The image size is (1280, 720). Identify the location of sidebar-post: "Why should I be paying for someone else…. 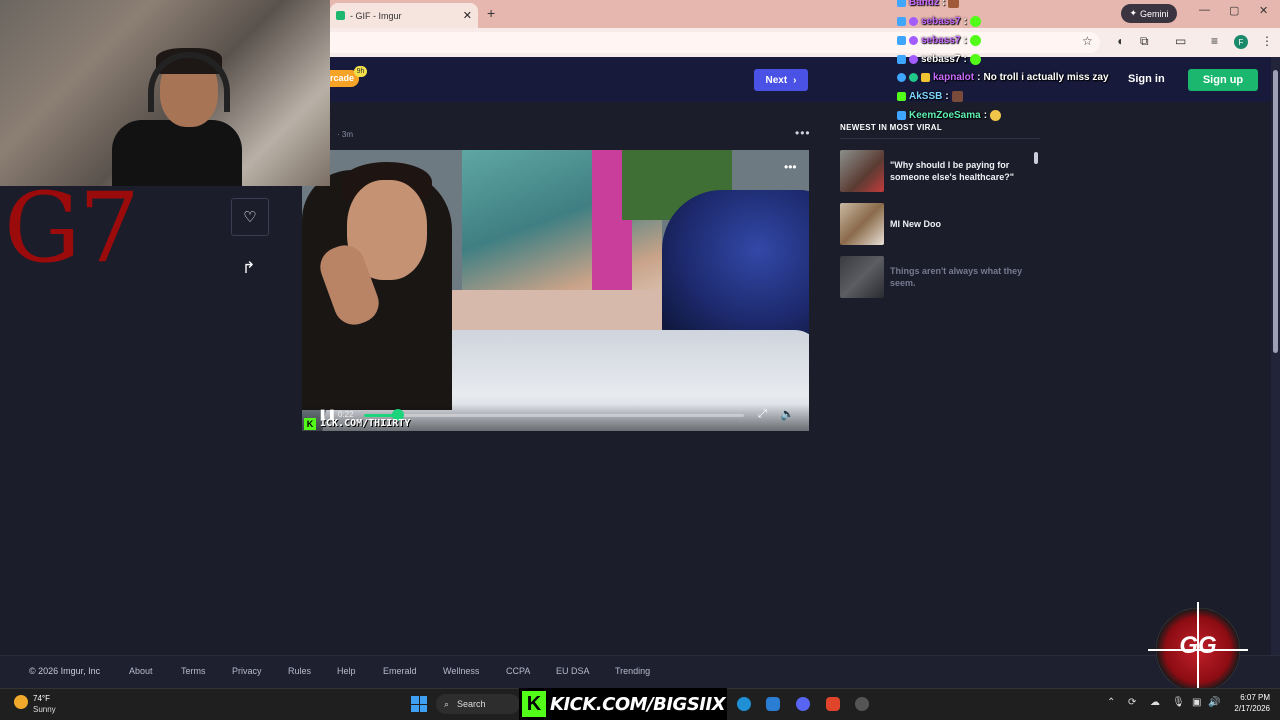
(940, 171).